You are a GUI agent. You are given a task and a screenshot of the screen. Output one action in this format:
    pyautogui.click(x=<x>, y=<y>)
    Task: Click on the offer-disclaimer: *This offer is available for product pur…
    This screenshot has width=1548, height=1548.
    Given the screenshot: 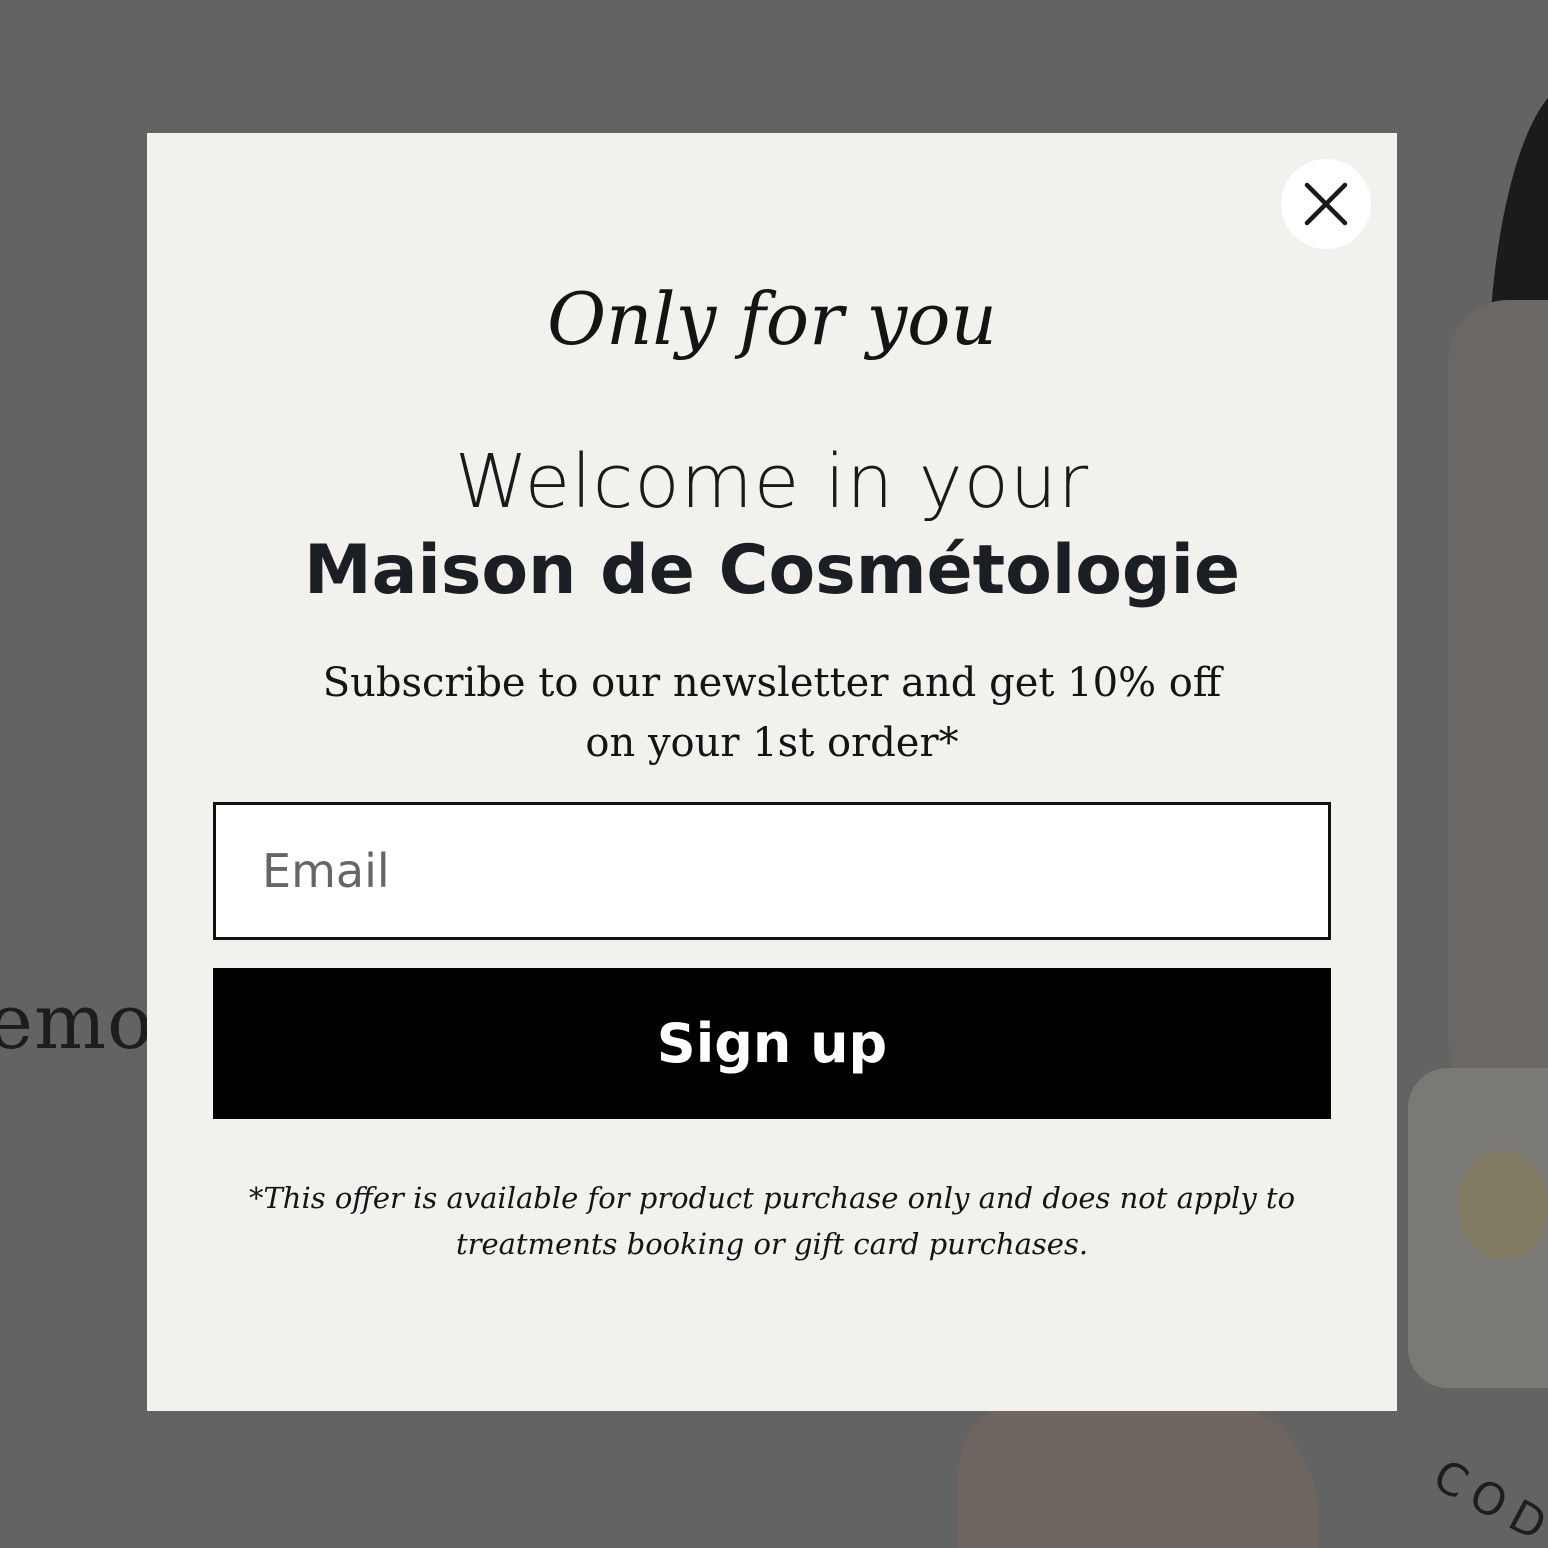 What is the action you would take?
    pyautogui.click(x=772, y=1221)
    